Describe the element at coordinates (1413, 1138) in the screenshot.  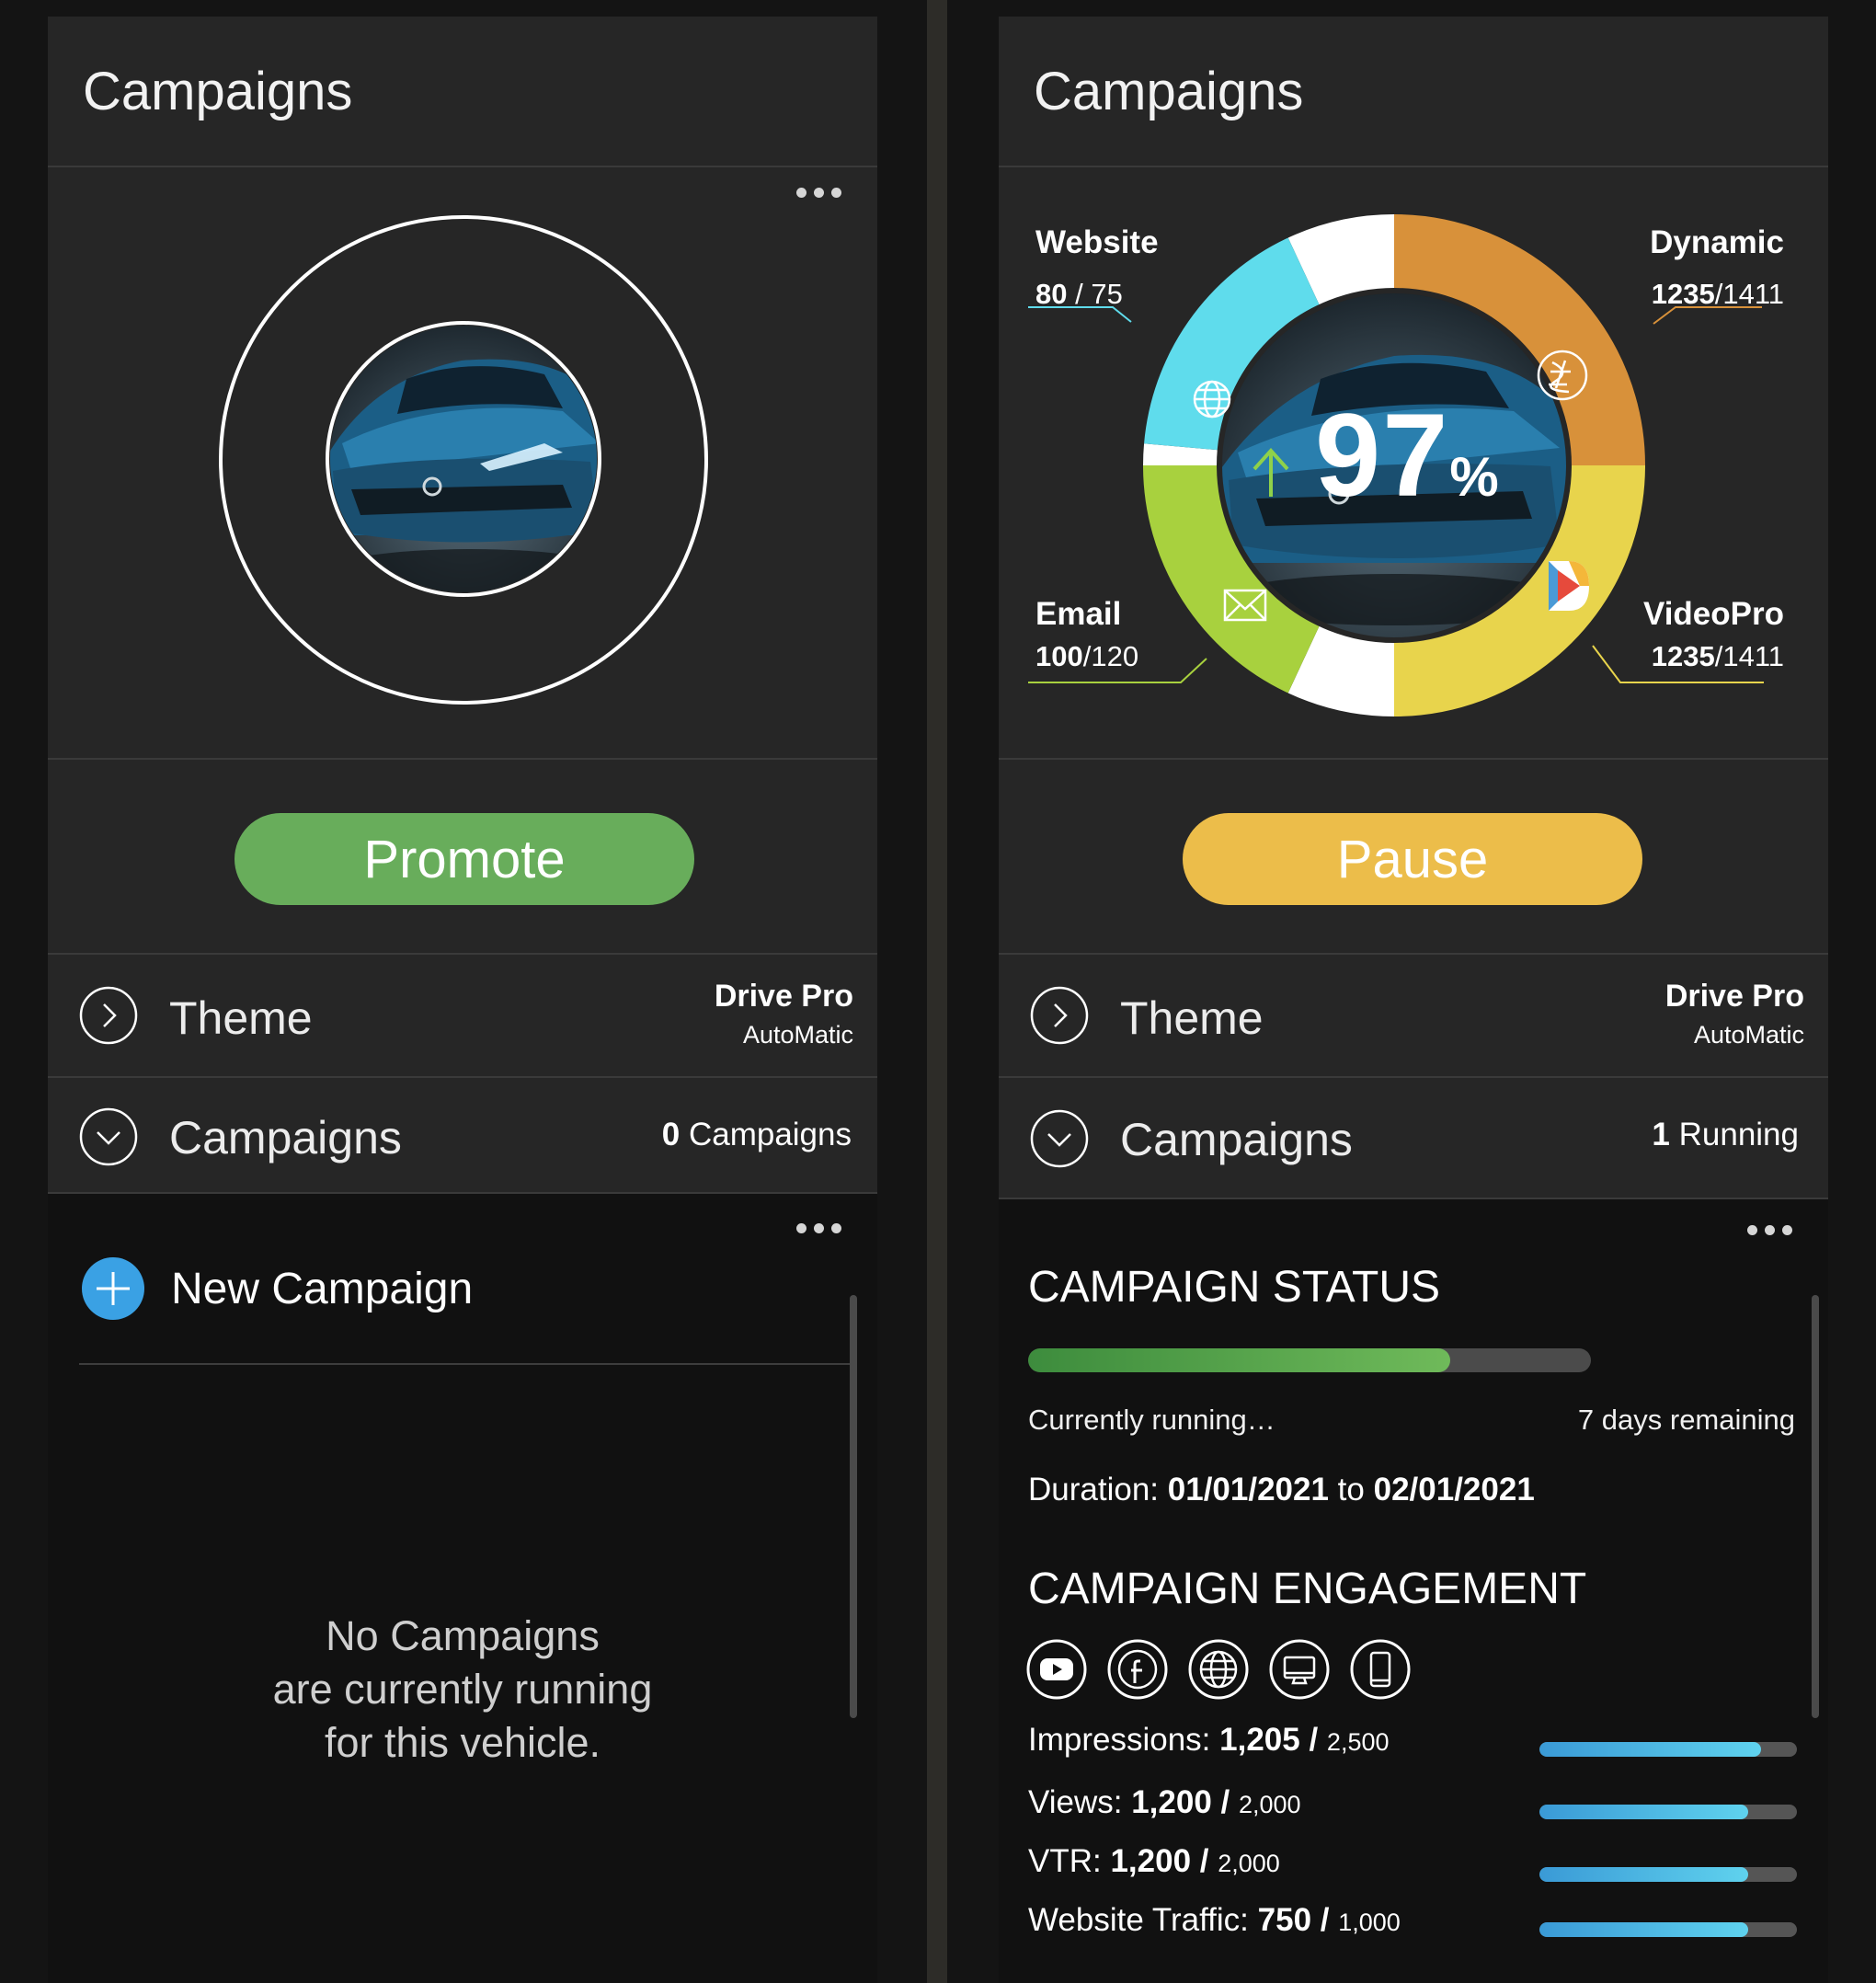
I see `campaigns-row: Campaigns 1 Running` at that location.